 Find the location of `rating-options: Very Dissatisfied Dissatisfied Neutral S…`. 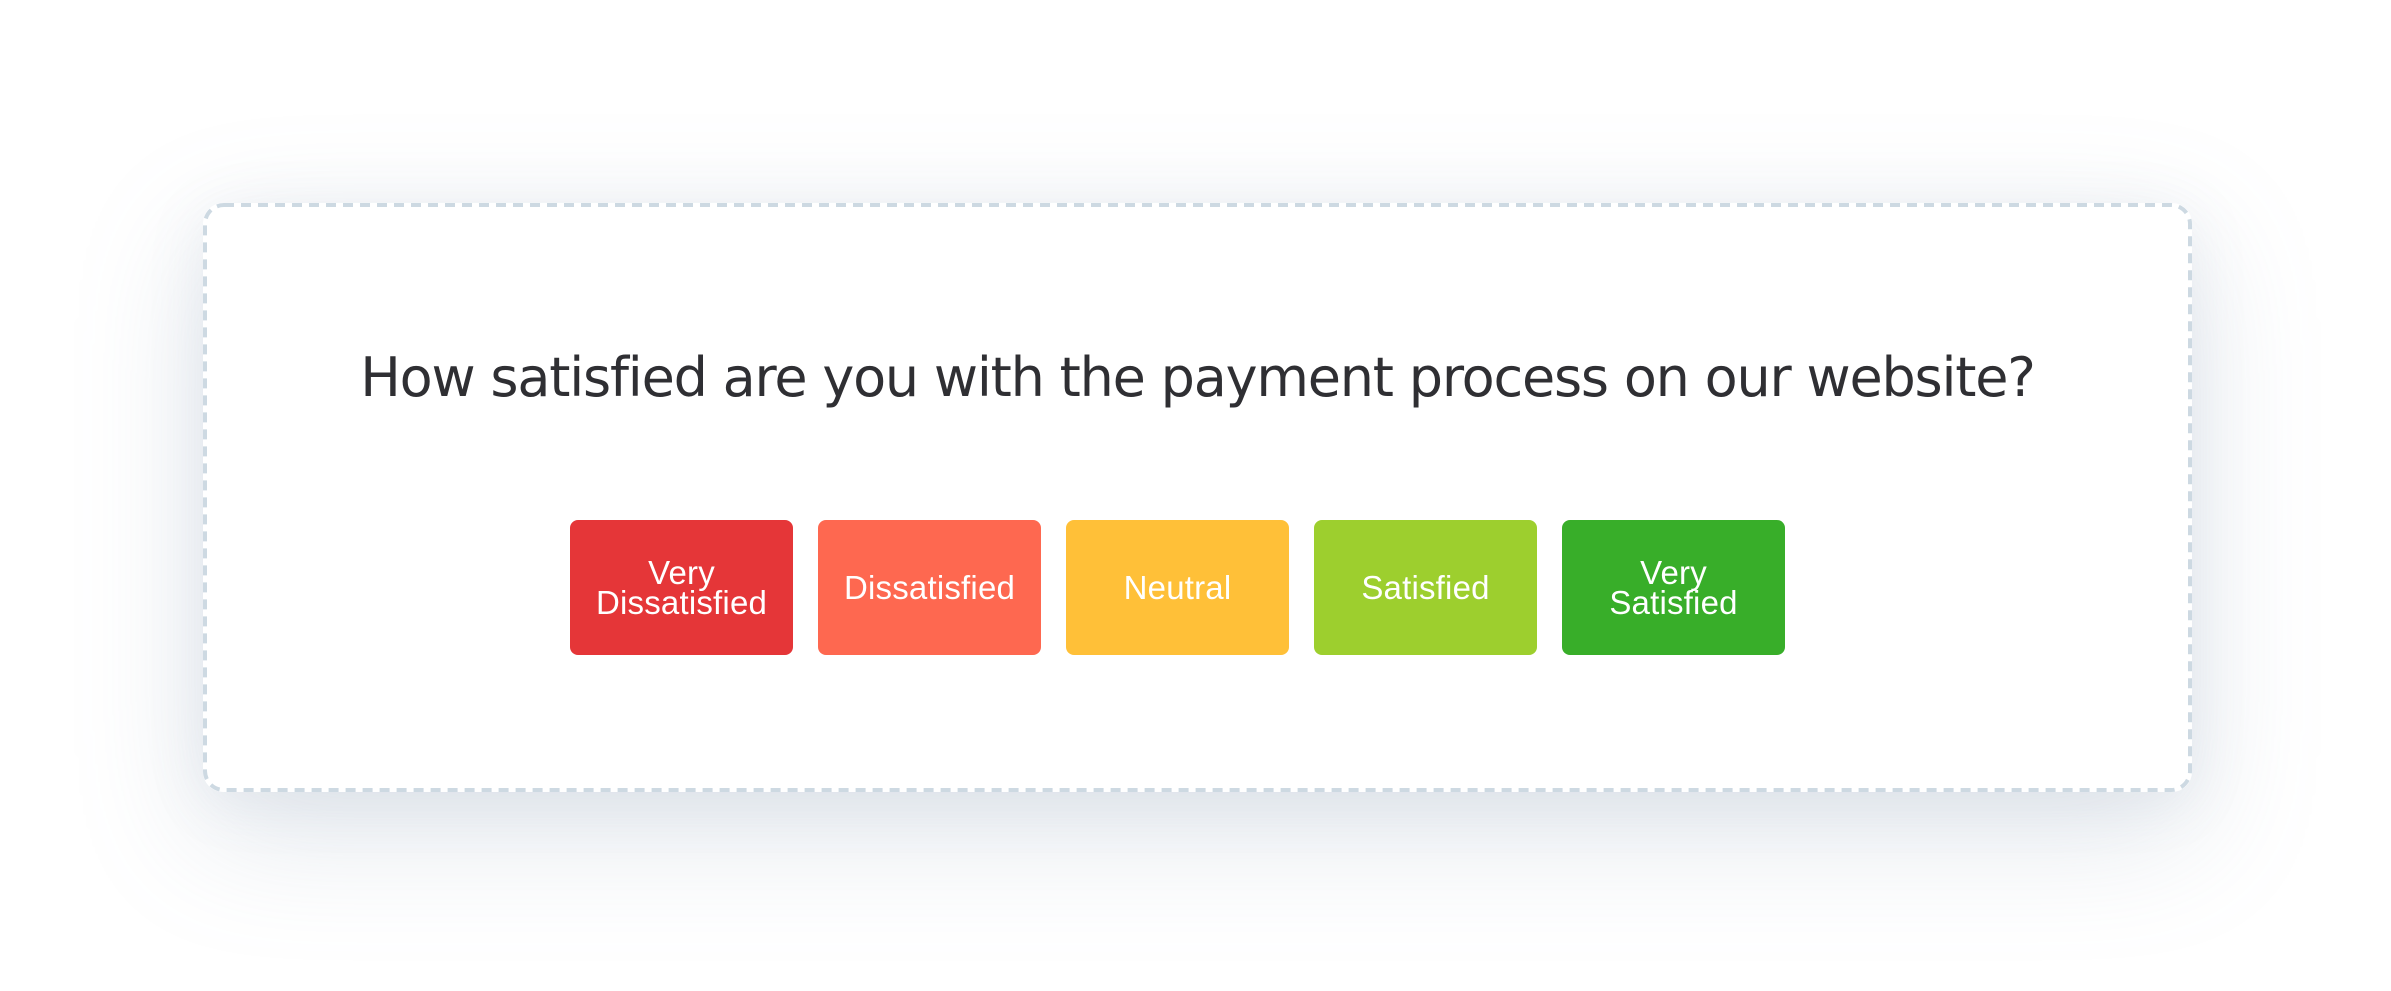

rating-options: Very Dissatisfied Dissatisfied Neutral S… is located at coordinates (1177, 587).